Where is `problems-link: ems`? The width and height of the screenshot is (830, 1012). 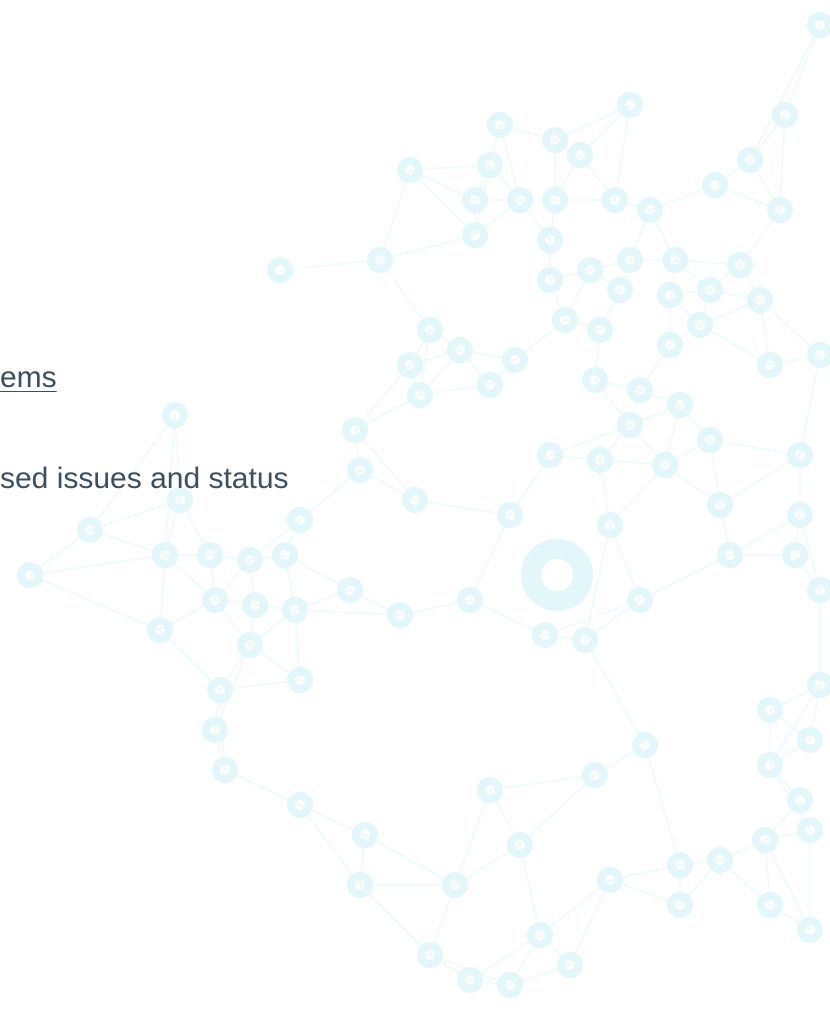 problems-link: ems is located at coordinates (28, 378).